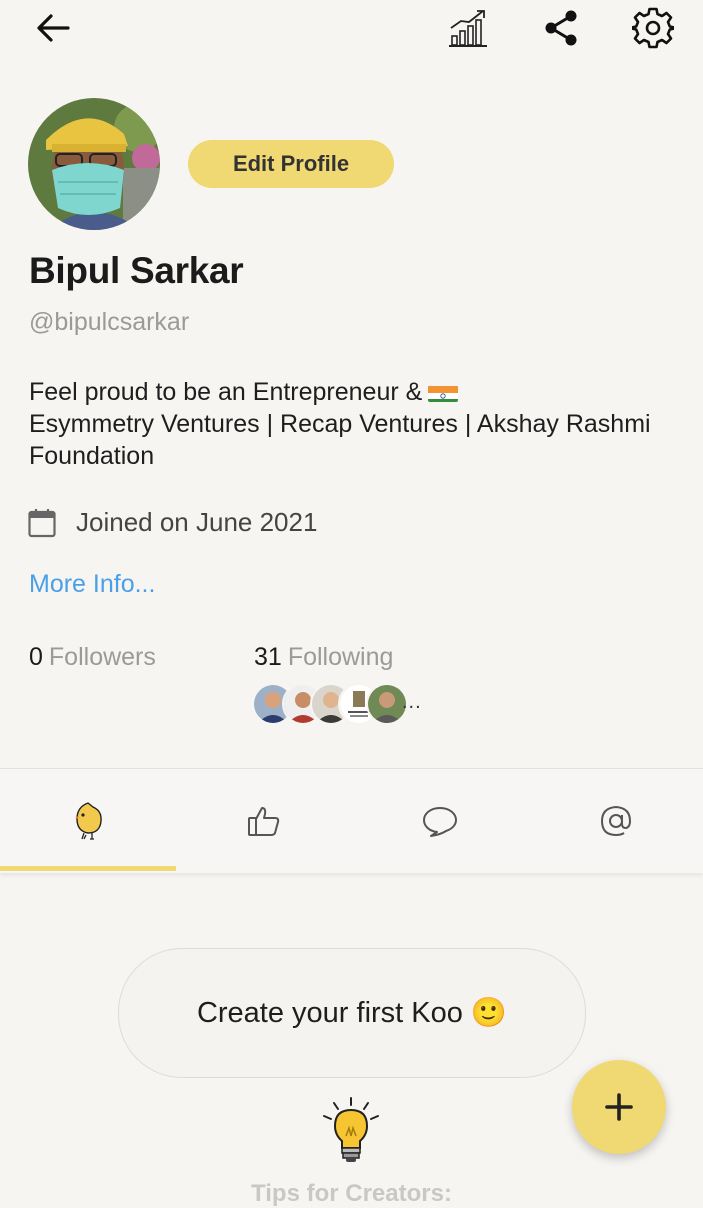 The width and height of the screenshot is (703, 1208). I want to click on followers-link: 0 Followers, so click(92, 657).